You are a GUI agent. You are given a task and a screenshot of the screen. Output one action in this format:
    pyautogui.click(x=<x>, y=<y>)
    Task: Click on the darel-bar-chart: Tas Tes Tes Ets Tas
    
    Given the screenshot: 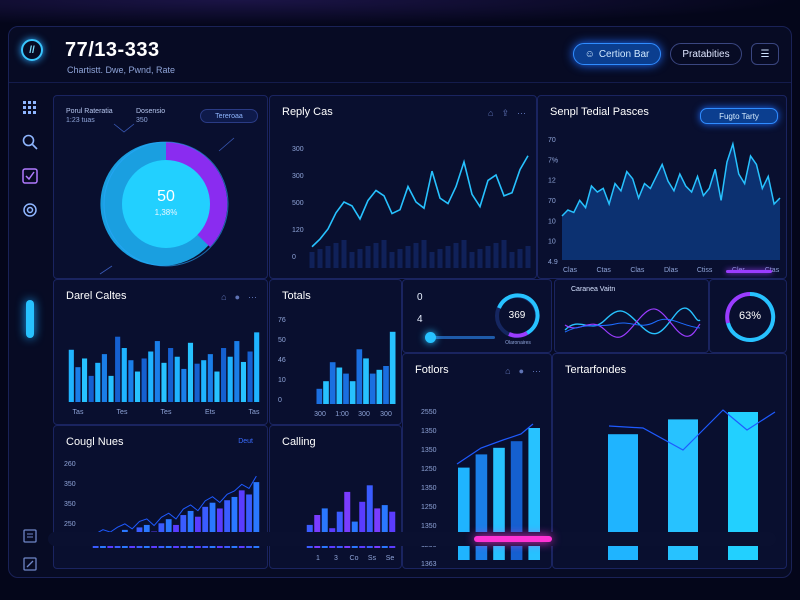 What is the action you would take?
    pyautogui.click(x=164, y=374)
    